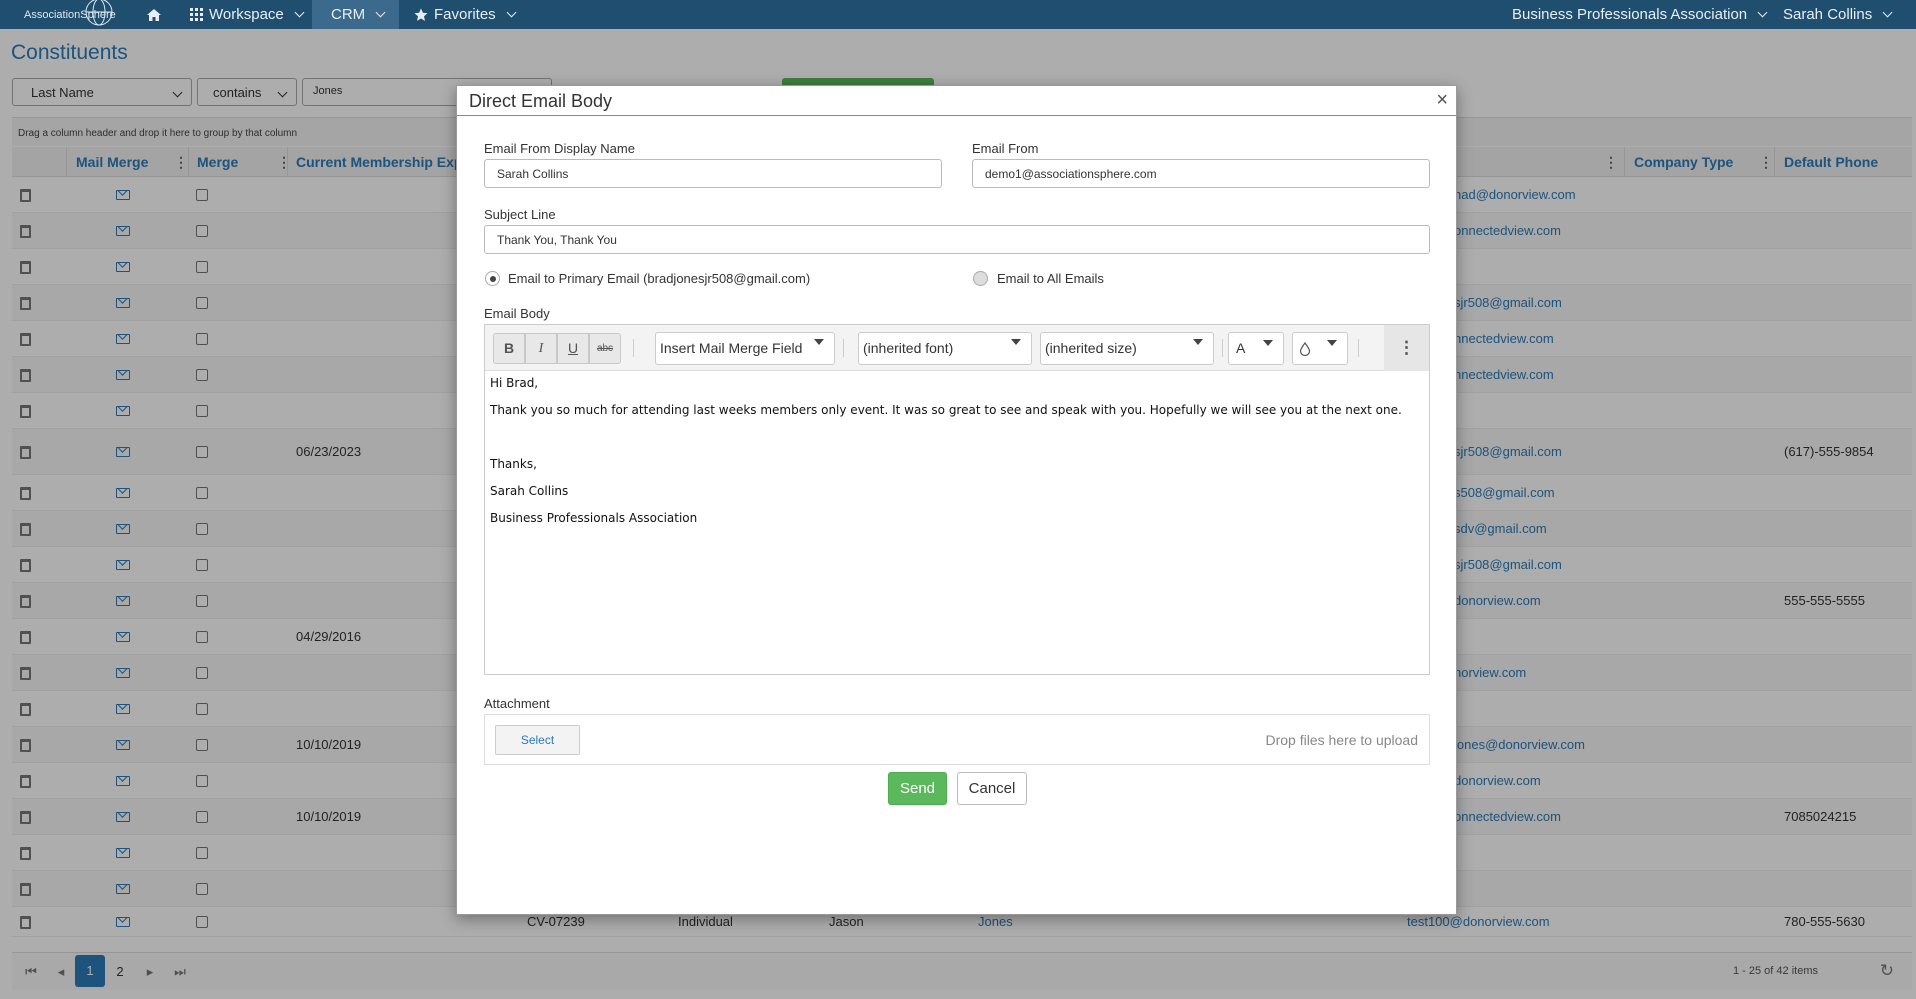 Image resolution: width=1916 pixels, height=999 pixels. What do you see at coordinates (1442, 100) in the screenshot?
I see `close-icon: ×` at bounding box center [1442, 100].